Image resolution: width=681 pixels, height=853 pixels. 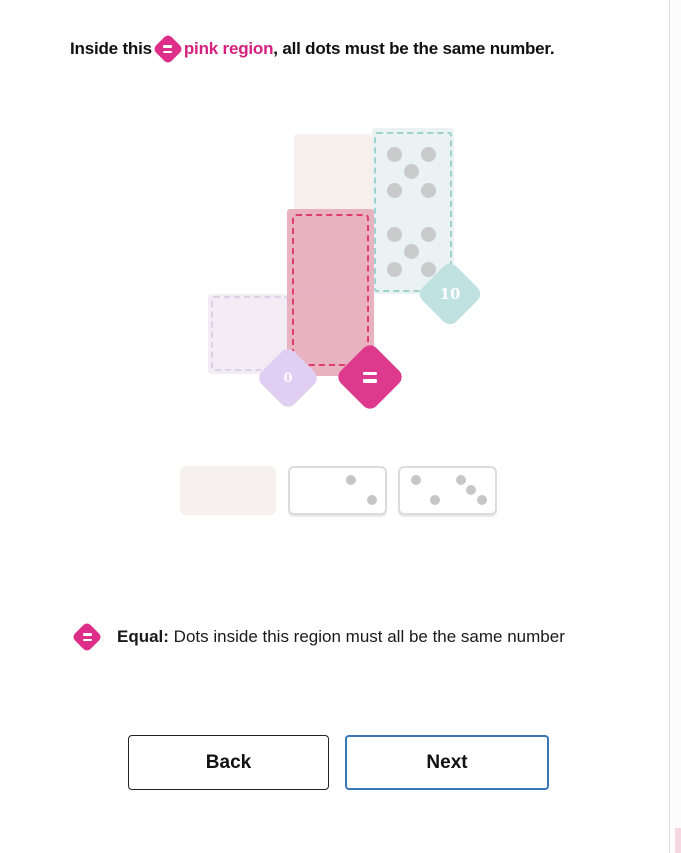 What do you see at coordinates (330, 290) in the screenshot?
I see `region-equal` at bounding box center [330, 290].